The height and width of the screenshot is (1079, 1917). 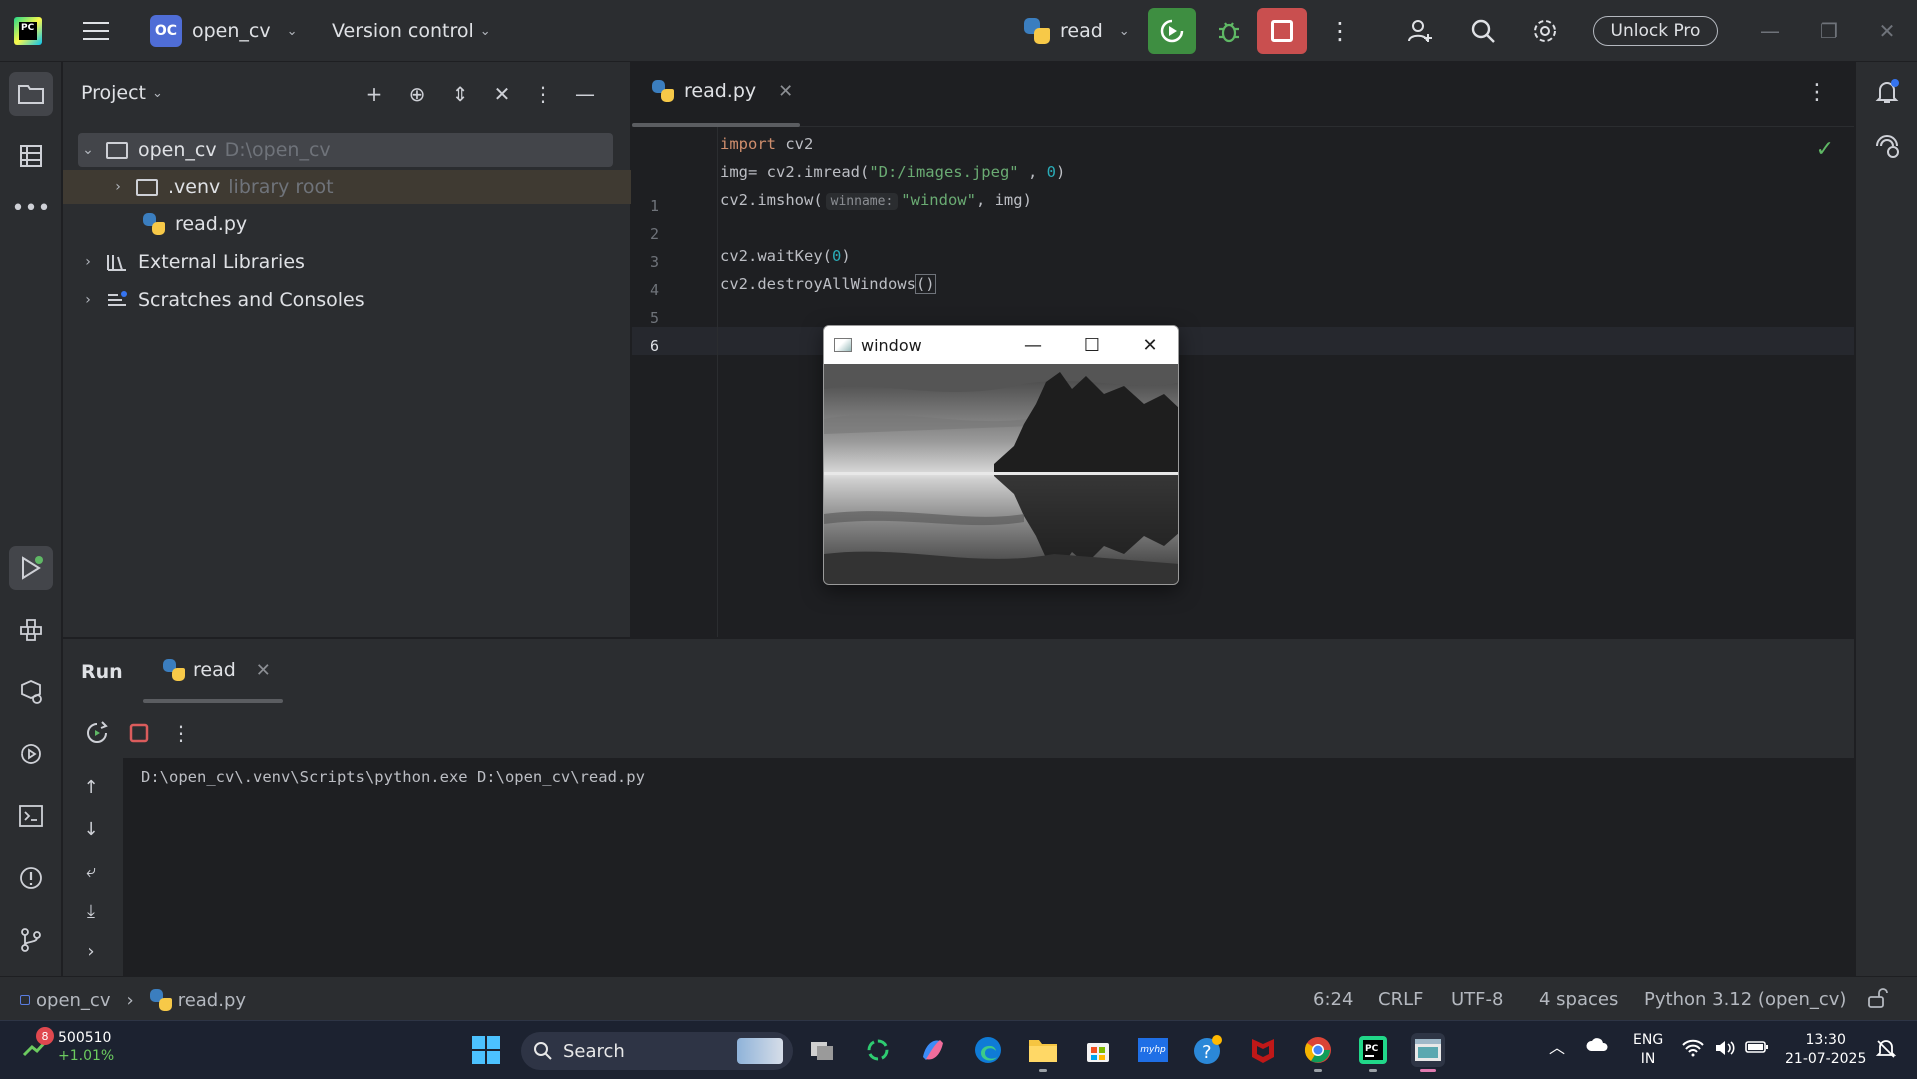 I want to click on search-icon, so click(x=1483, y=31).